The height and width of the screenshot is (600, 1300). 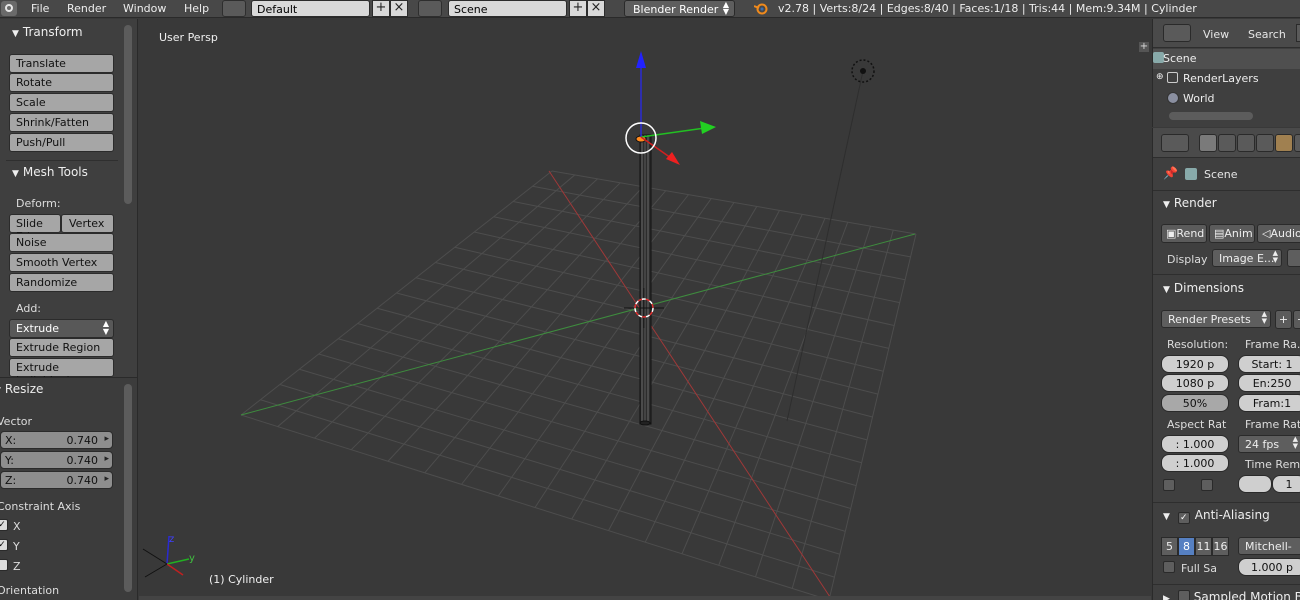 I want to click on screen-layout-field: Default, so click(x=310, y=8).